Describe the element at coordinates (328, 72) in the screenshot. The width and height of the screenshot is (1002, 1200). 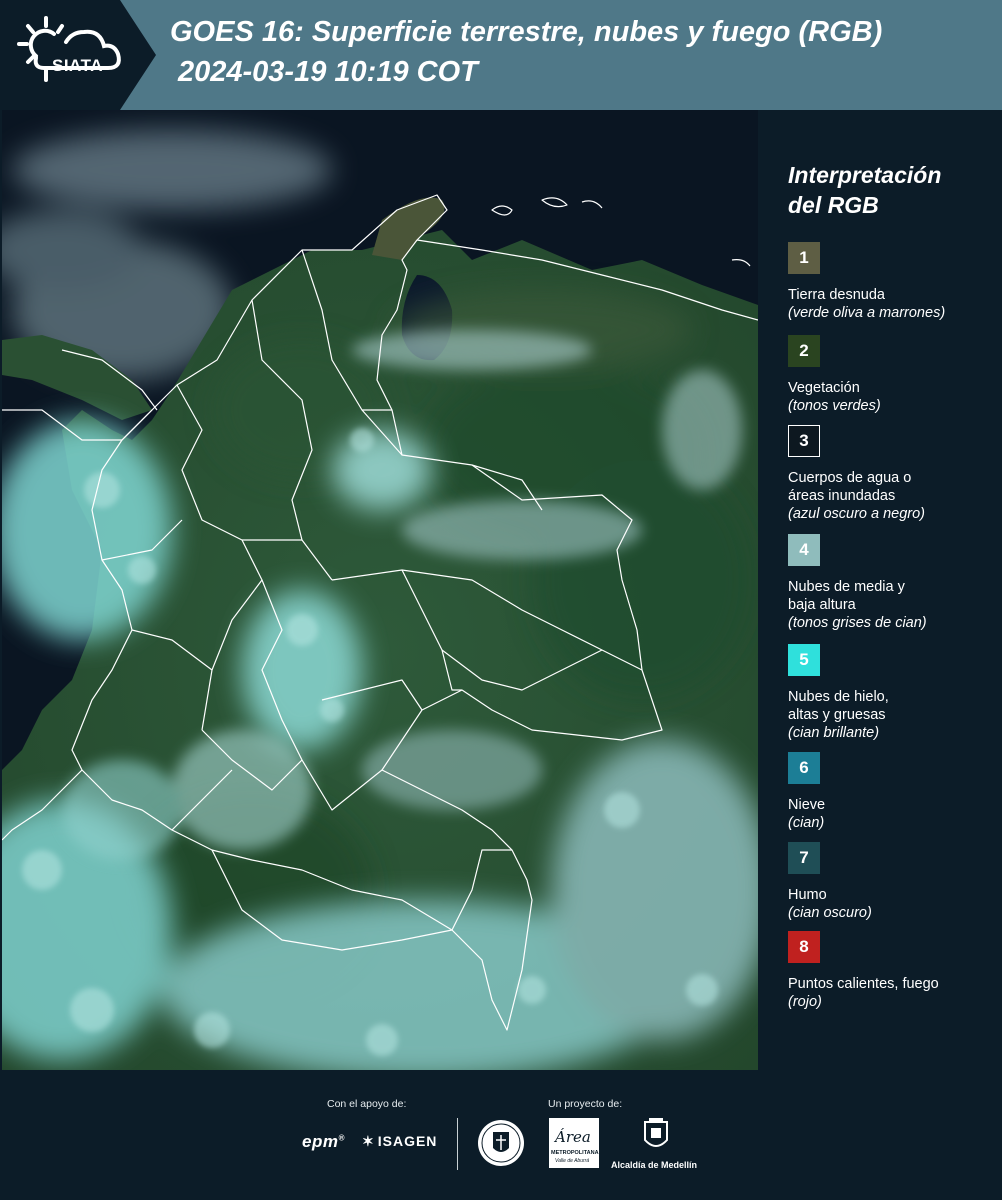
I see `page-timestamp: 2024-03-19 10:19 COT` at that location.